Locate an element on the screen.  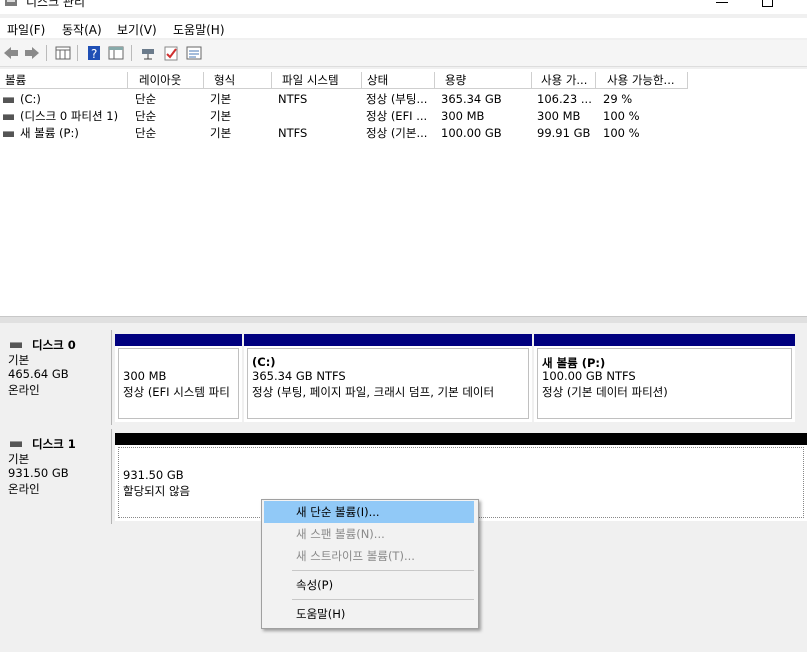
partition-size: 100.00 GB NTFS is located at coordinates (589, 376).